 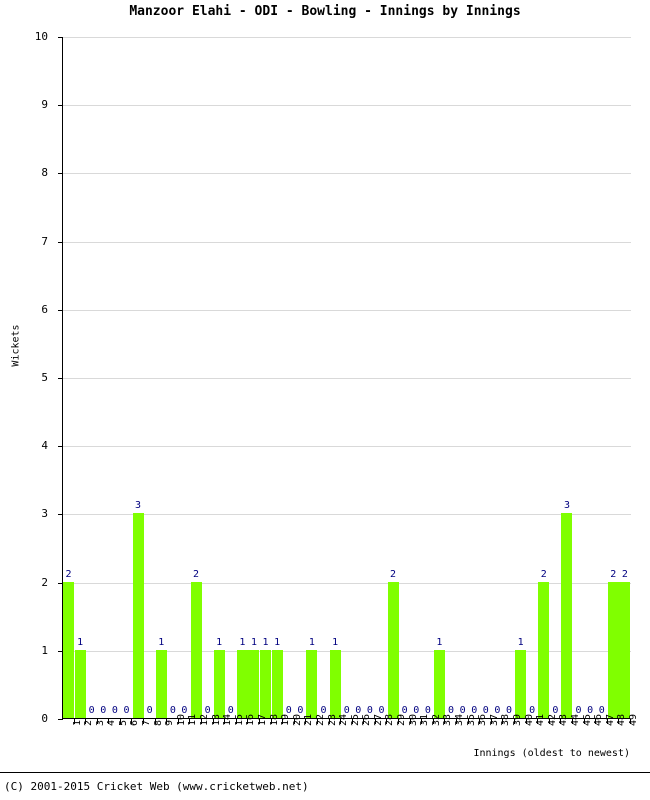 What do you see at coordinates (16, 345) in the screenshot?
I see `y-axis-title: Wickets` at bounding box center [16, 345].